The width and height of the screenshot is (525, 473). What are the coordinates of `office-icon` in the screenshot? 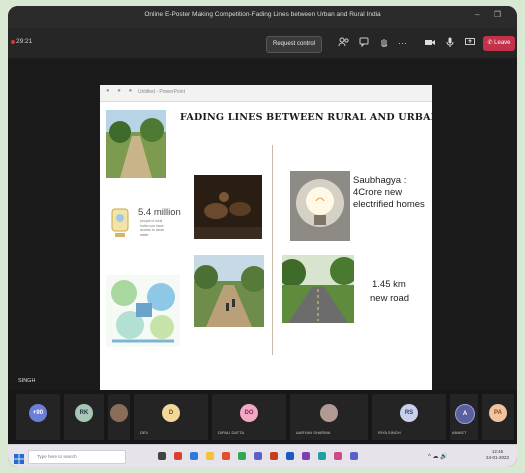 It's located at (226, 456).